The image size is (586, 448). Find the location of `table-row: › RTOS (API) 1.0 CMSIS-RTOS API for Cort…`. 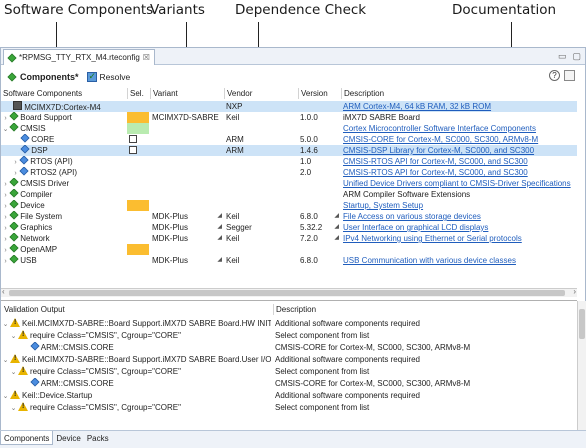

table-row: › RTOS (API) 1.0 CMSIS-RTOS API for Cort… is located at coordinates (289, 161).